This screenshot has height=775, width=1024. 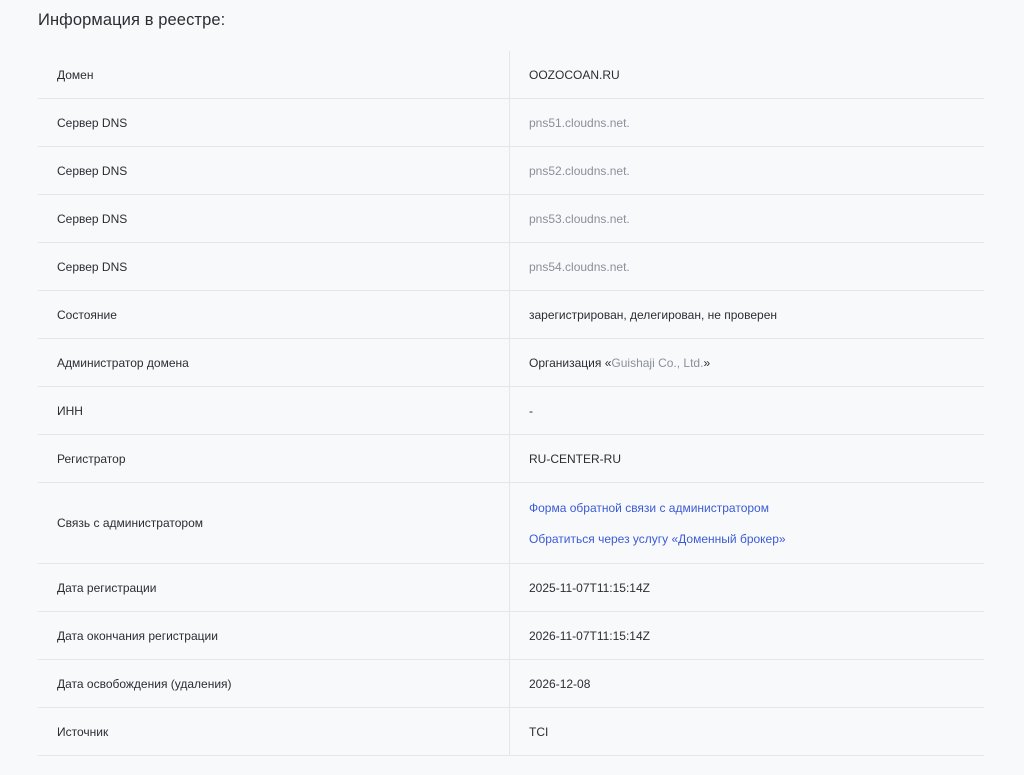 What do you see at coordinates (756, 508) in the screenshot?
I see `feedback-form-link: Форма обратной связи с администратором` at bounding box center [756, 508].